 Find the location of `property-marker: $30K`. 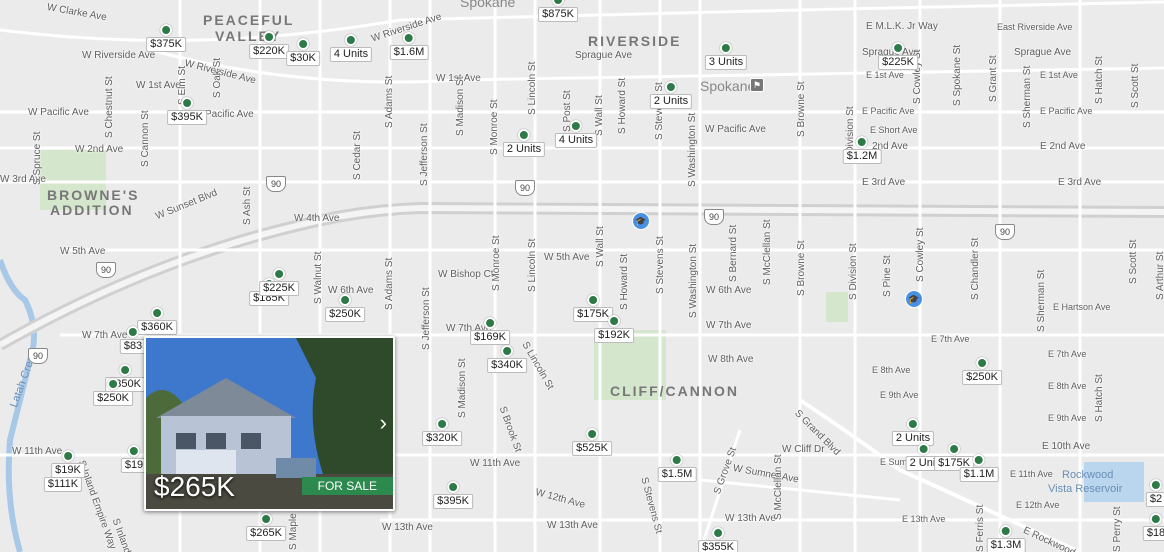

property-marker: $30K is located at coordinates (303, 52).